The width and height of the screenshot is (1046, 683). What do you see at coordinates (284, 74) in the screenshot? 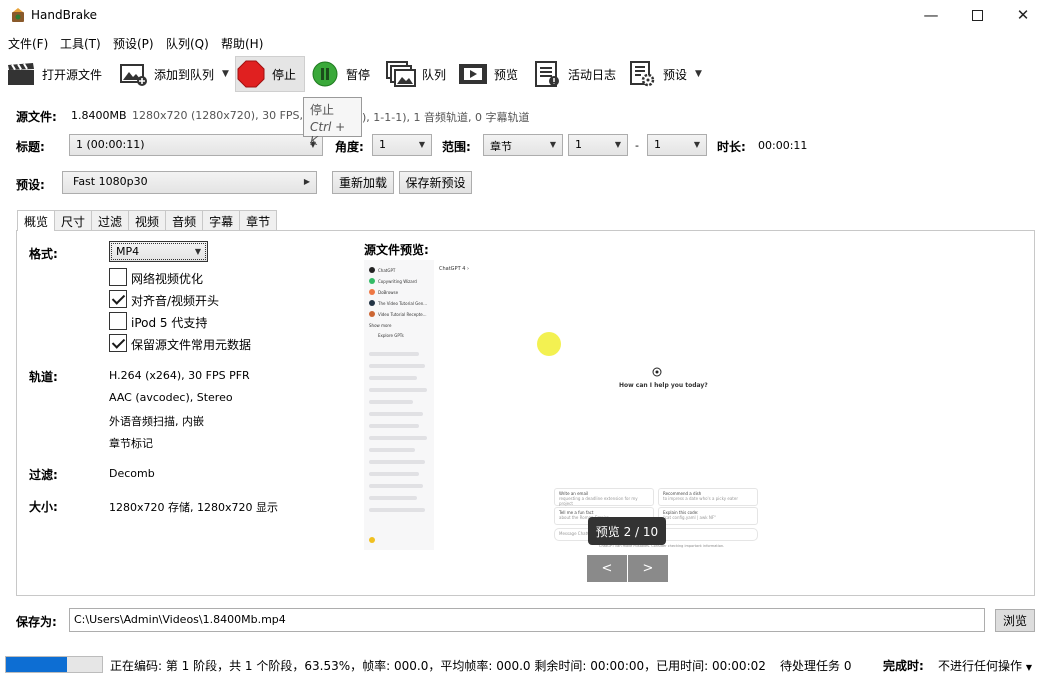
I see `stop-label: 停止` at bounding box center [284, 74].